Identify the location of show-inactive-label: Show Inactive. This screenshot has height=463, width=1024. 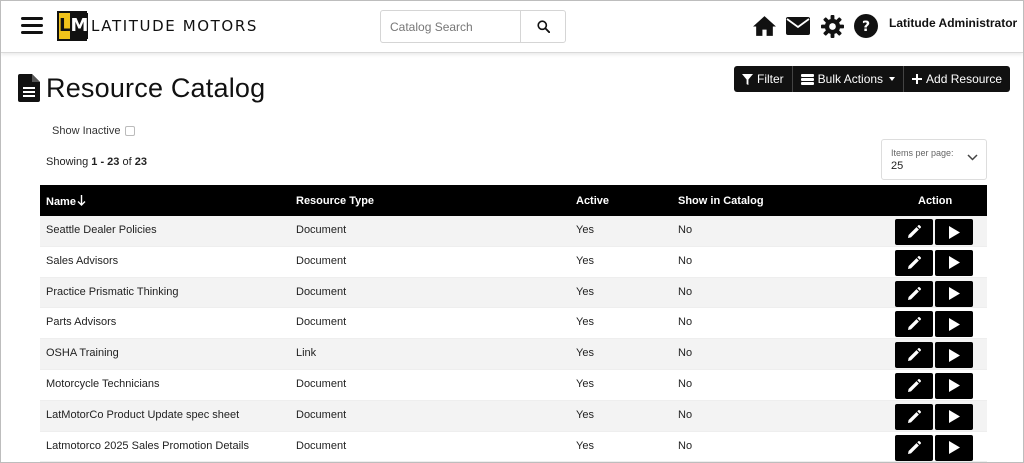
(86, 131).